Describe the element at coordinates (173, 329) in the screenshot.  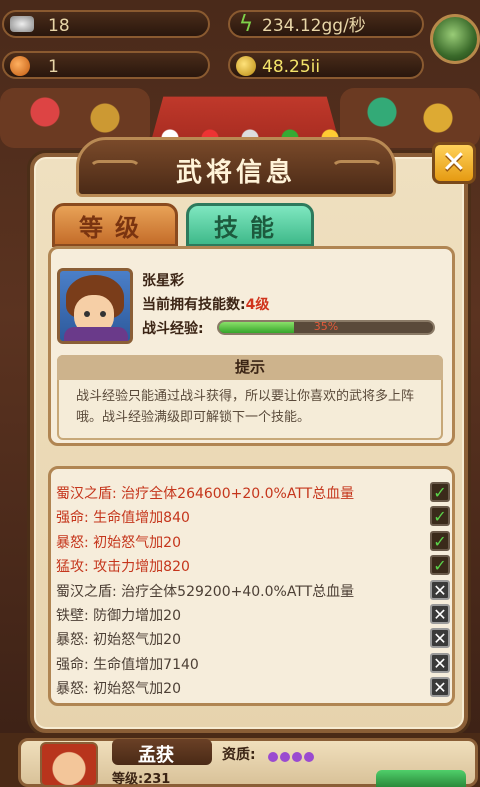
I see `exp-label: 战斗经验:` at that location.